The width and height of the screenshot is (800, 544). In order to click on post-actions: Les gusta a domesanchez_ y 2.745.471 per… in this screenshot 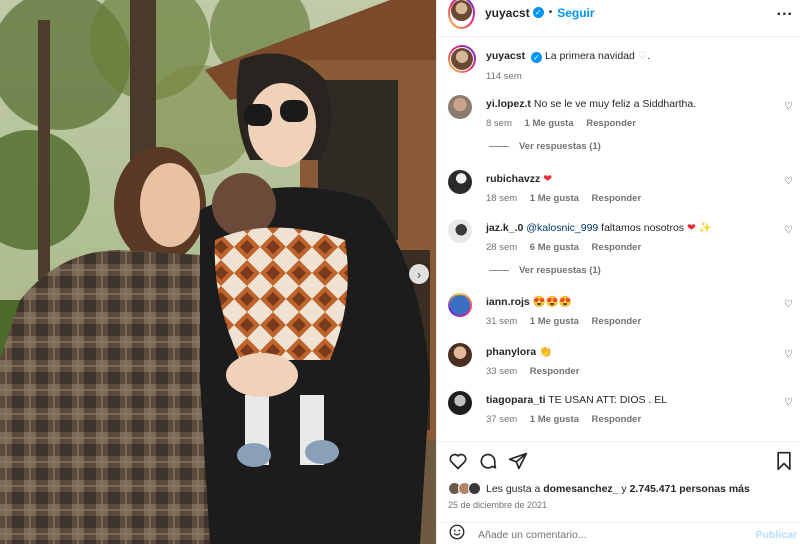, I will do `click(618, 492)`.